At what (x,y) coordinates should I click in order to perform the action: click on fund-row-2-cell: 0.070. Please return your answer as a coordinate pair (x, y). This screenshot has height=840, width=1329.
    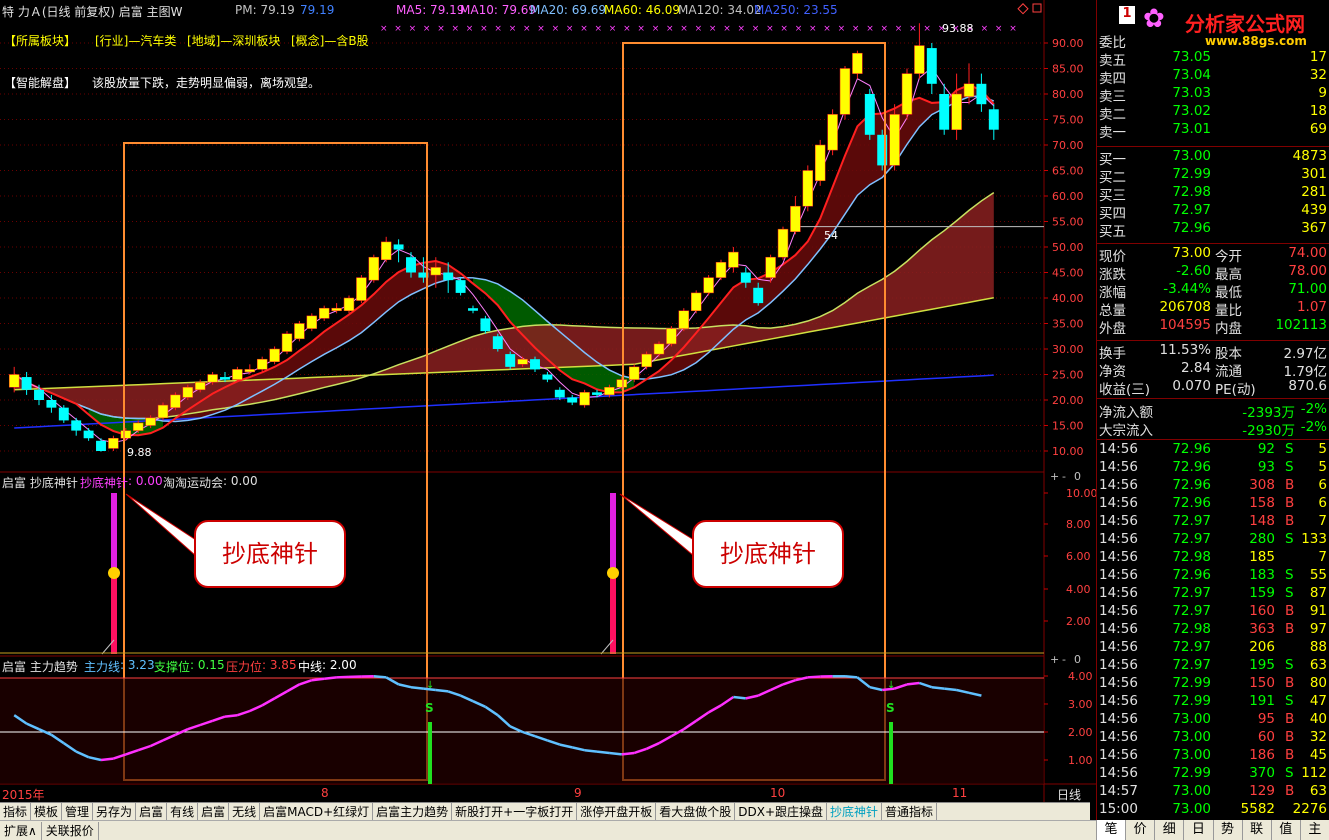
    Looking at the image, I should click on (1191, 386).